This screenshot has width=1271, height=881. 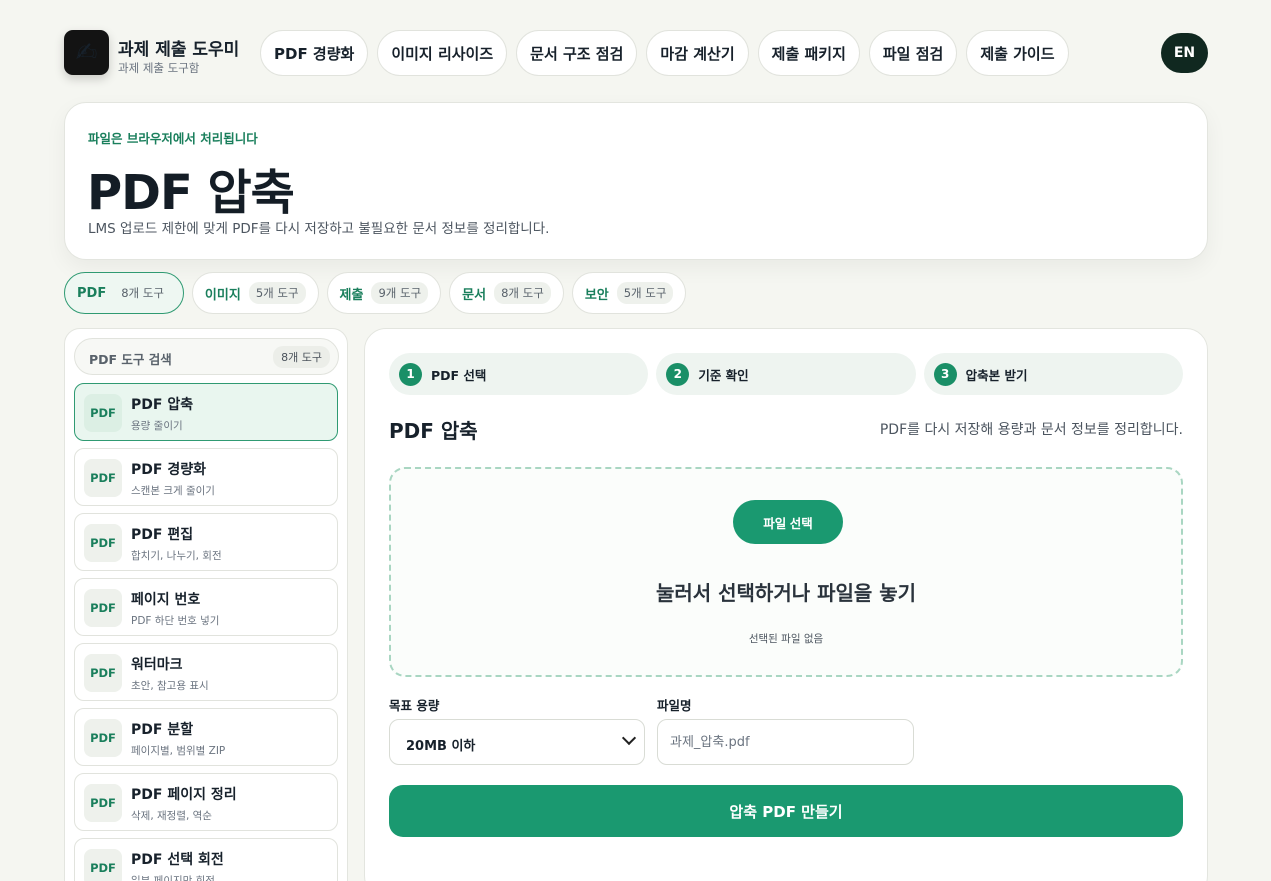 I want to click on tool-desc: 합치기, 나누기, 회전, so click(x=176, y=556).